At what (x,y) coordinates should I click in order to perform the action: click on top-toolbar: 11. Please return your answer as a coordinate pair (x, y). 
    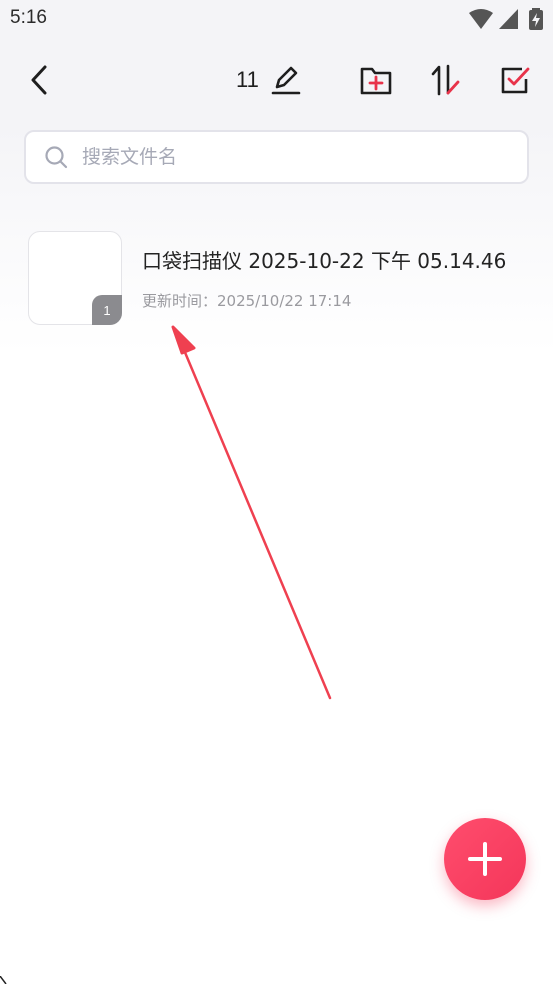
    Looking at the image, I should click on (276, 81).